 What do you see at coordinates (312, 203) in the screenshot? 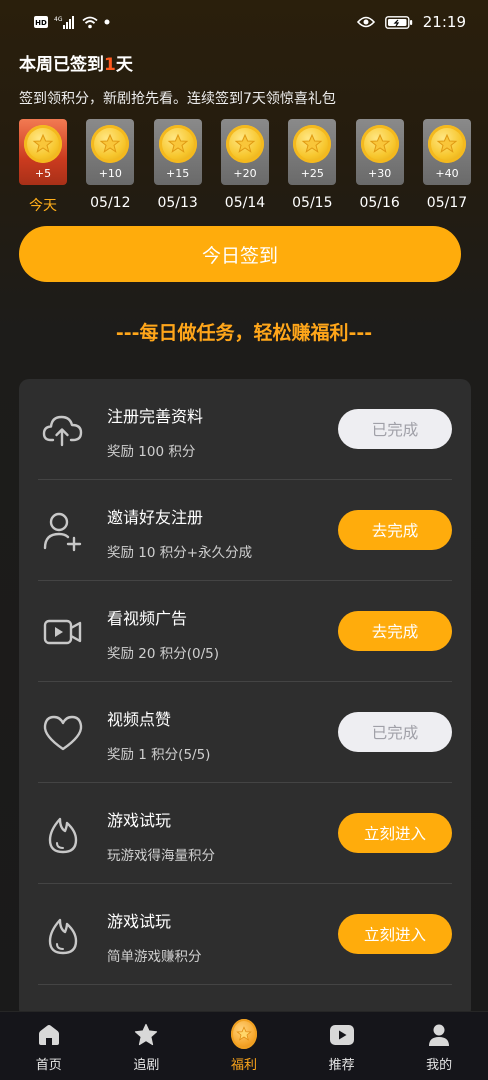
I see `day-label: 05/15` at bounding box center [312, 203].